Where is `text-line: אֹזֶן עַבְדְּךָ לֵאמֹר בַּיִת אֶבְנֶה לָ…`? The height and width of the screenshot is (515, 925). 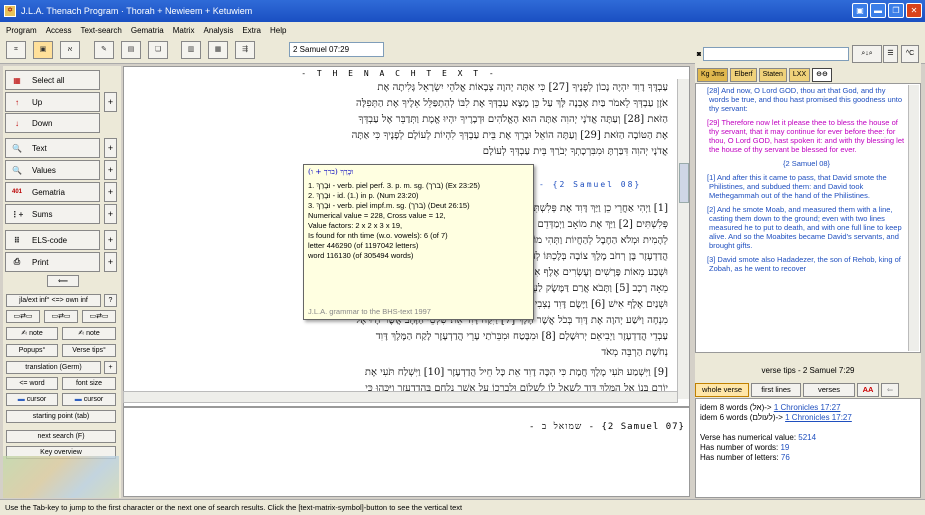
text-line: אֹזֶן עַבְדְּךָ לֵאמֹר בַּיִת אֶבְנֶה לָ… is located at coordinates (512, 103).